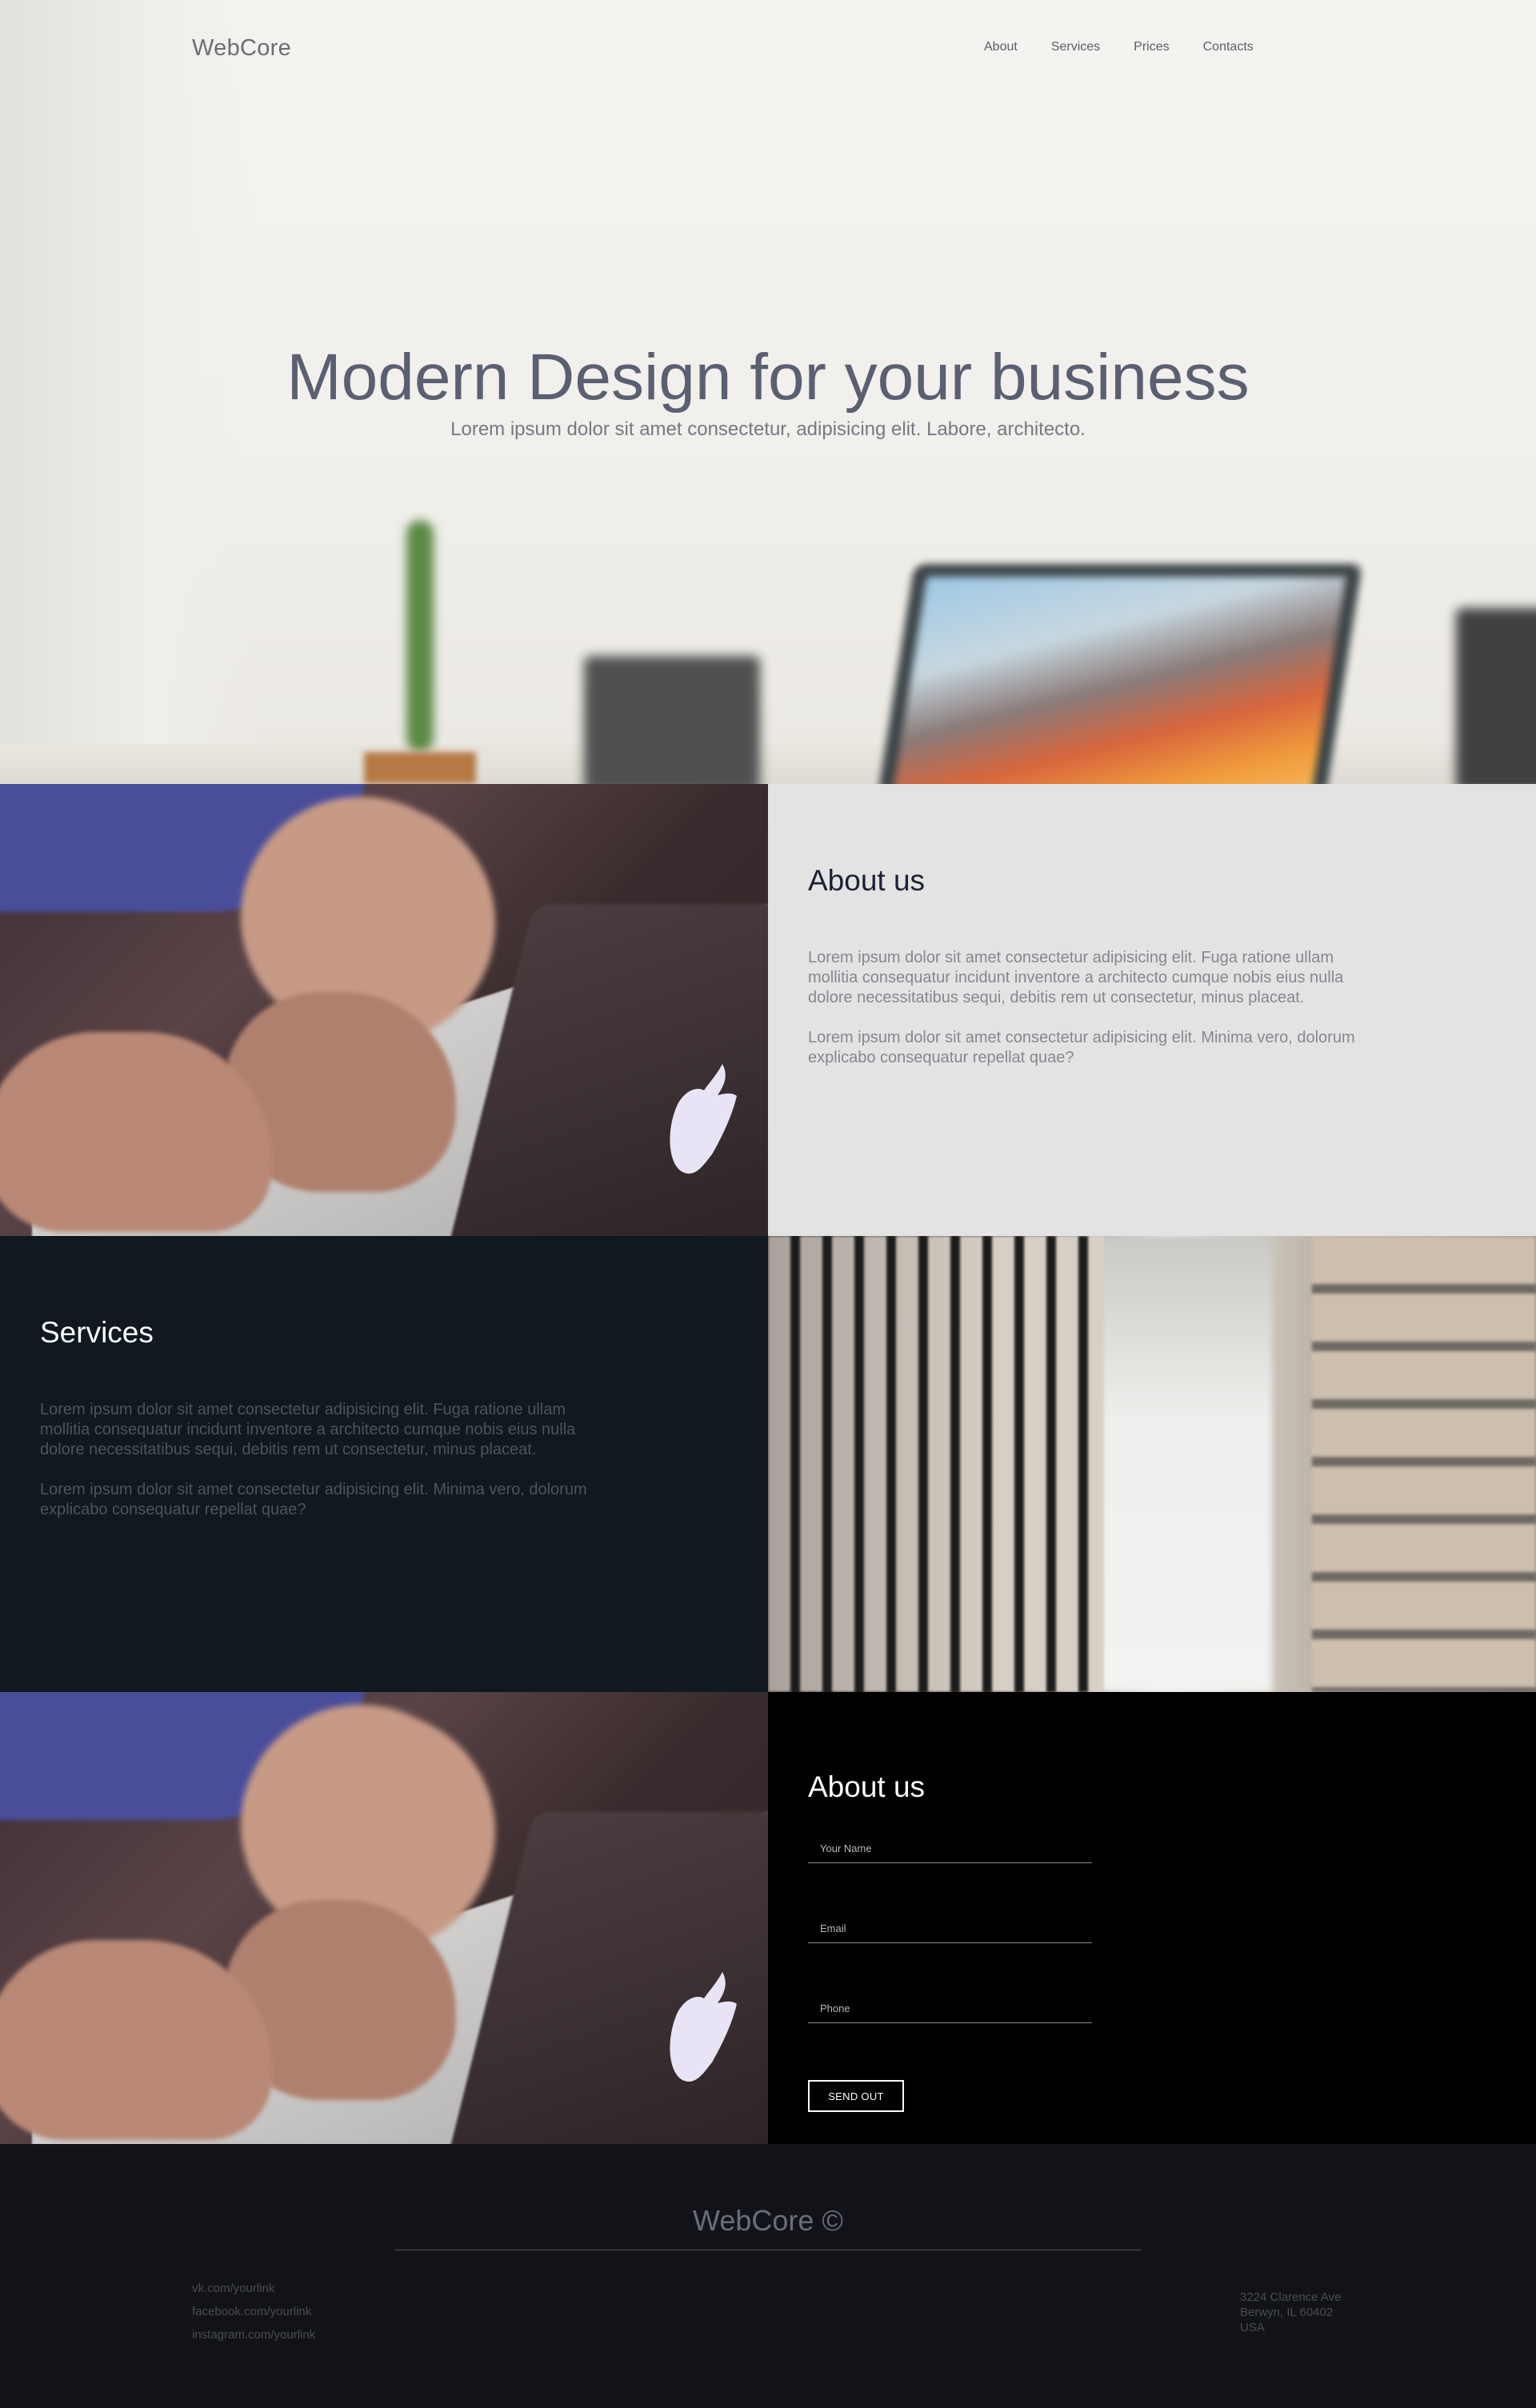 The height and width of the screenshot is (2408, 1536). What do you see at coordinates (1001, 47) in the screenshot?
I see `nav-link-about: About` at bounding box center [1001, 47].